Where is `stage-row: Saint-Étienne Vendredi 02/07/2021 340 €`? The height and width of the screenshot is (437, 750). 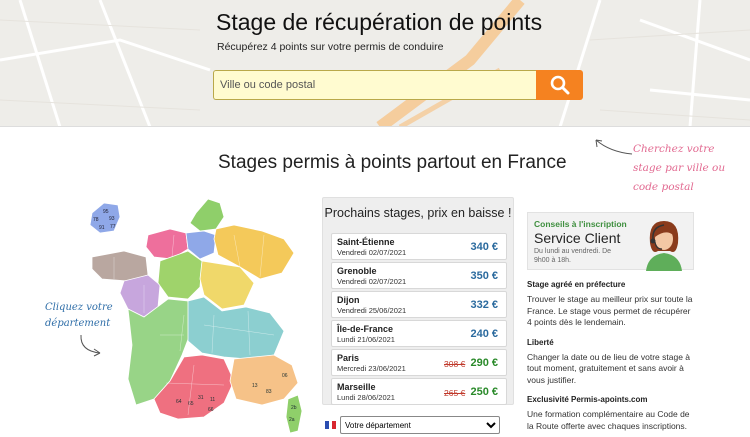
stage-row: Saint-Étienne Vendredi 02/07/2021 340 € is located at coordinates (419, 246).